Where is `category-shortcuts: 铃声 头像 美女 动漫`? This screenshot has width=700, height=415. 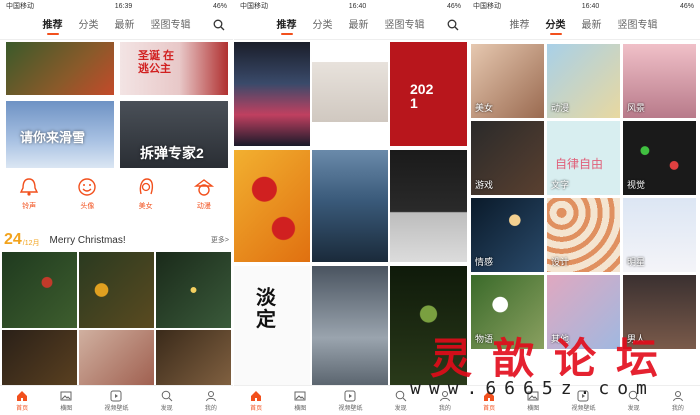
category-shortcuts: 铃声 头像 美女 动漫 is located at coordinates (116, 193).